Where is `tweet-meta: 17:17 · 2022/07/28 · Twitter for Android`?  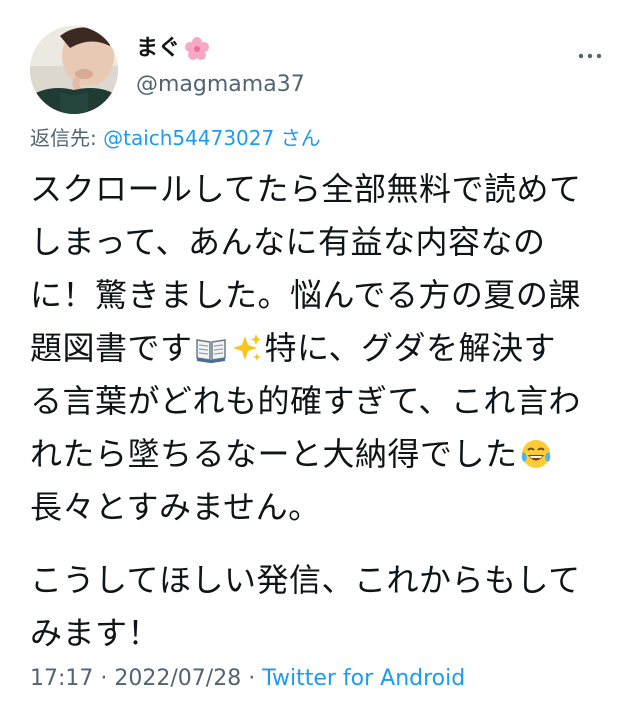
tweet-meta: 17:17 · 2022/07/28 · Twitter for Android is located at coordinates (247, 679).